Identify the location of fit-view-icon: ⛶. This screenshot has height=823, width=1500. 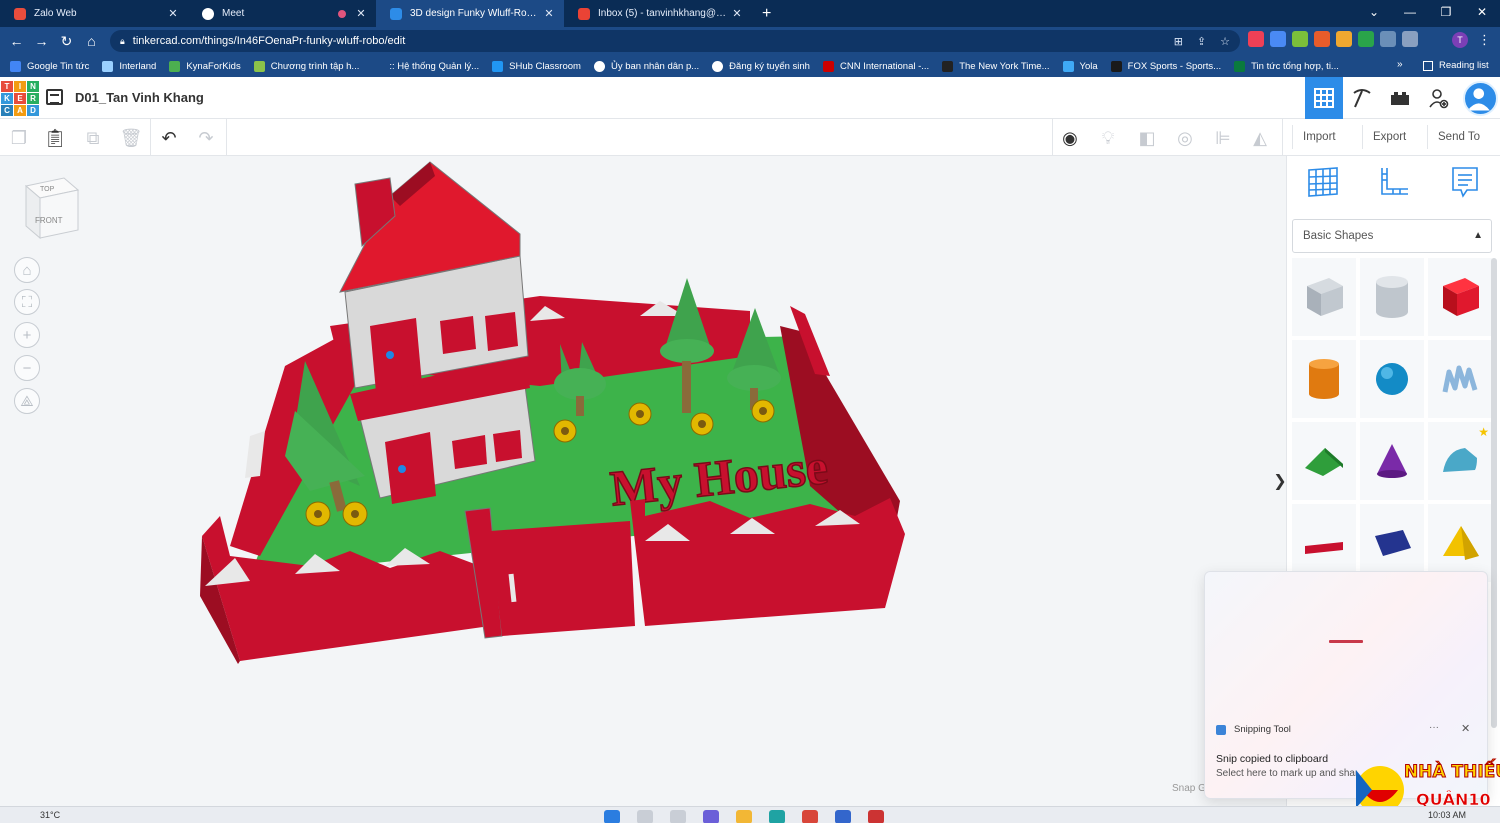
(27, 302).